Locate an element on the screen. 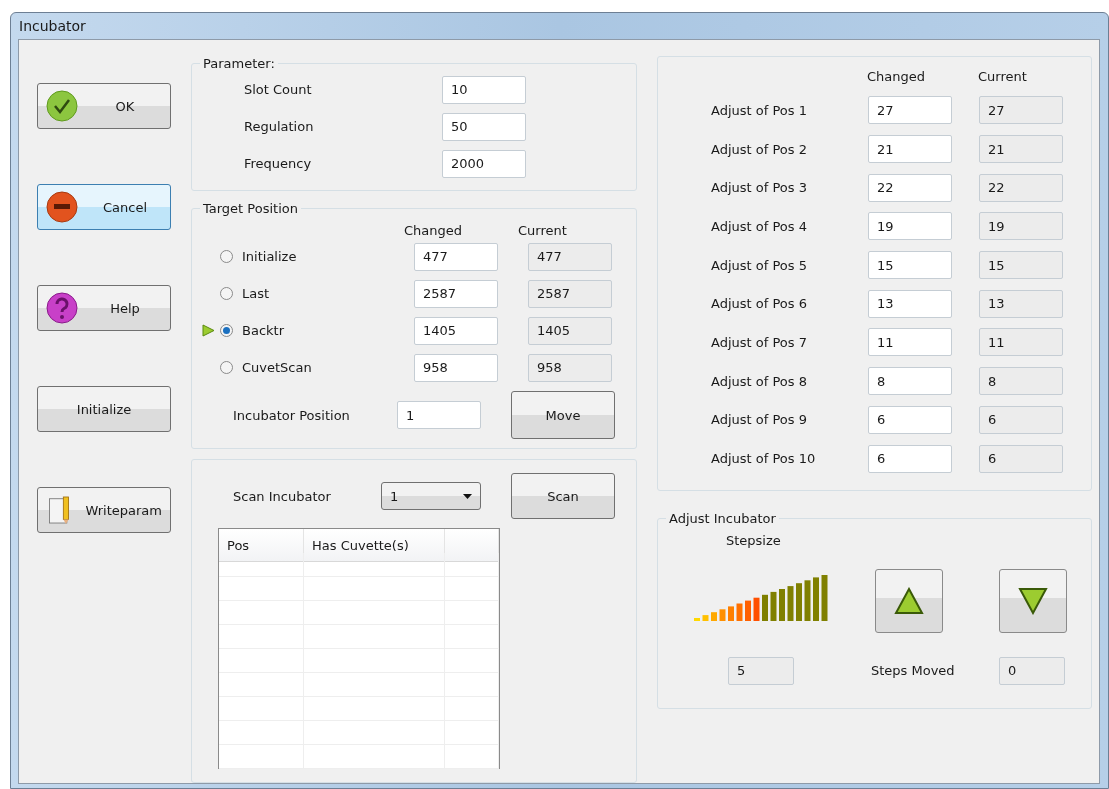 The image size is (1109, 789). up-button is located at coordinates (909, 600).